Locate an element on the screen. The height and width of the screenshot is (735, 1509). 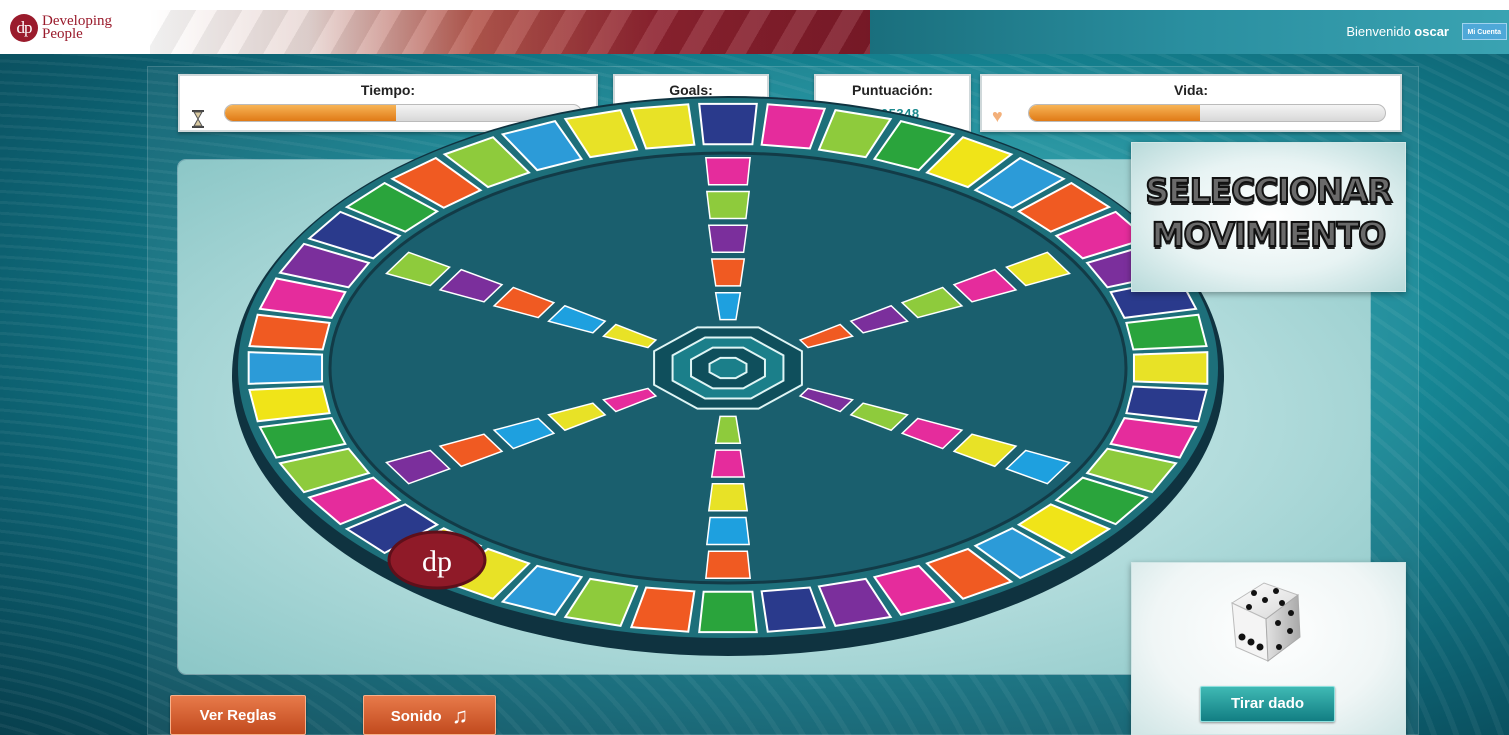
sound-button: Sonido ♫ is located at coordinates (429, 715).